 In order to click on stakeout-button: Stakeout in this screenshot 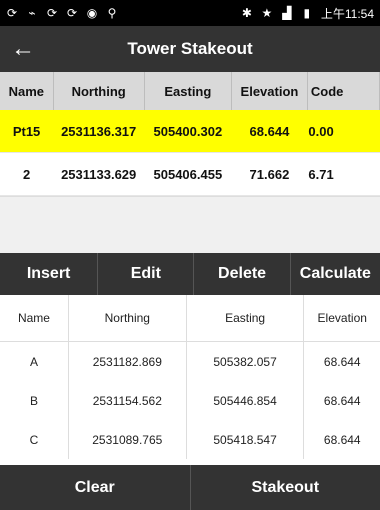, I will do `click(285, 487)`.